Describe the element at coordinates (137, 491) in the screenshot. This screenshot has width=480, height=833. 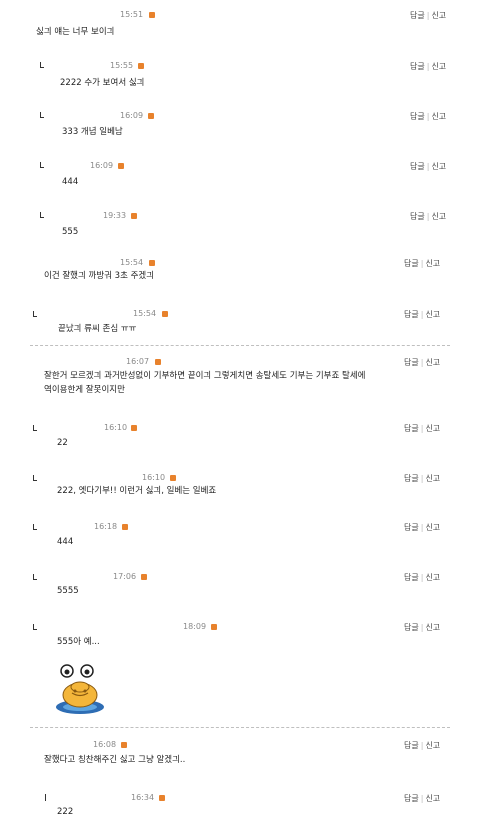
I see `comment-text: 222, 엣다기부!! 이런거 싫긔, 일베는 일베죠` at that location.